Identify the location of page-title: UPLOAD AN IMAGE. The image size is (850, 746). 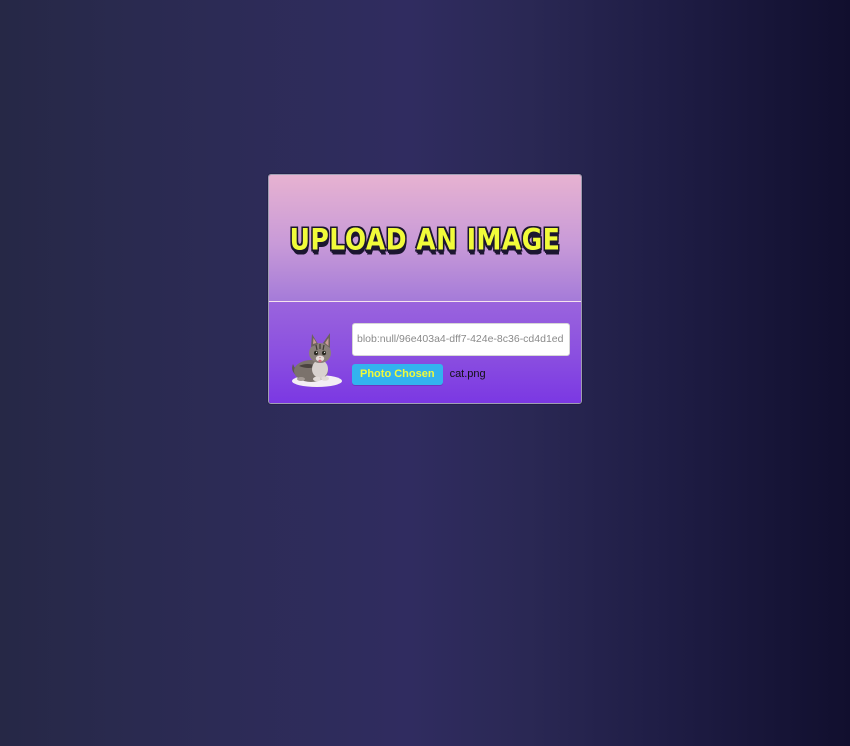
(425, 239).